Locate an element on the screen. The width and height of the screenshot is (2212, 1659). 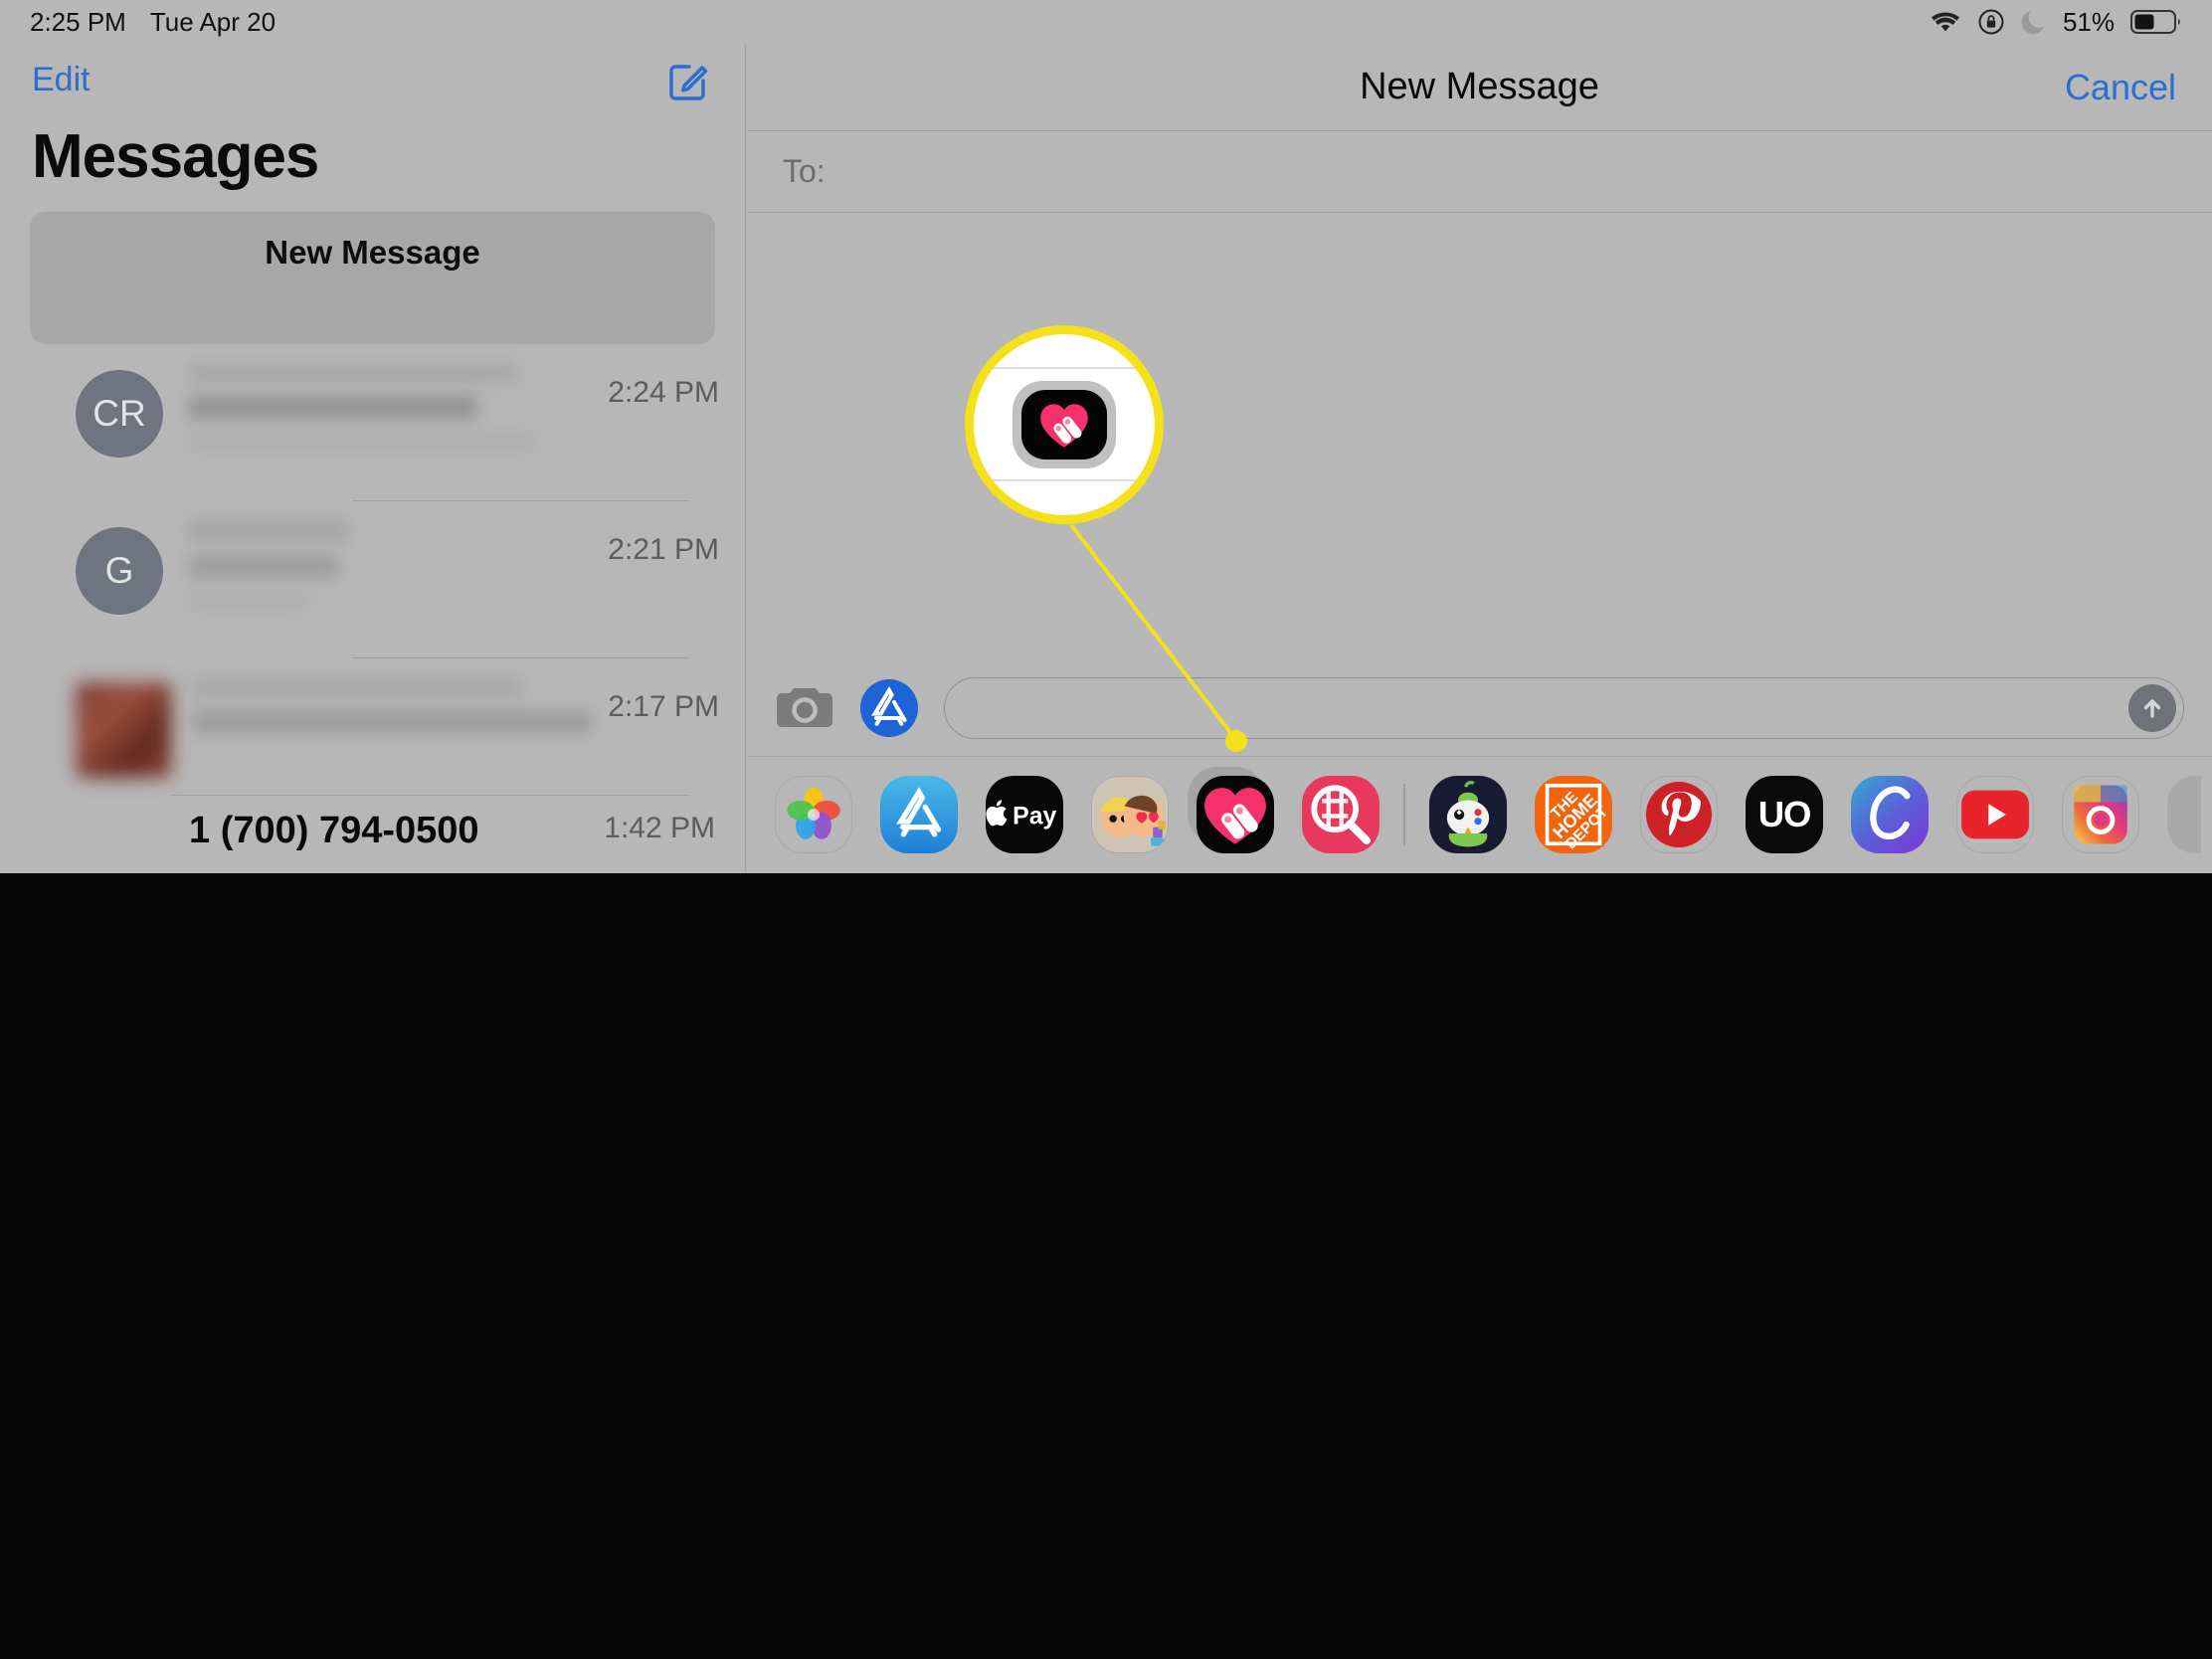
app-drawer-overflow-icon is located at coordinates (2184, 814).